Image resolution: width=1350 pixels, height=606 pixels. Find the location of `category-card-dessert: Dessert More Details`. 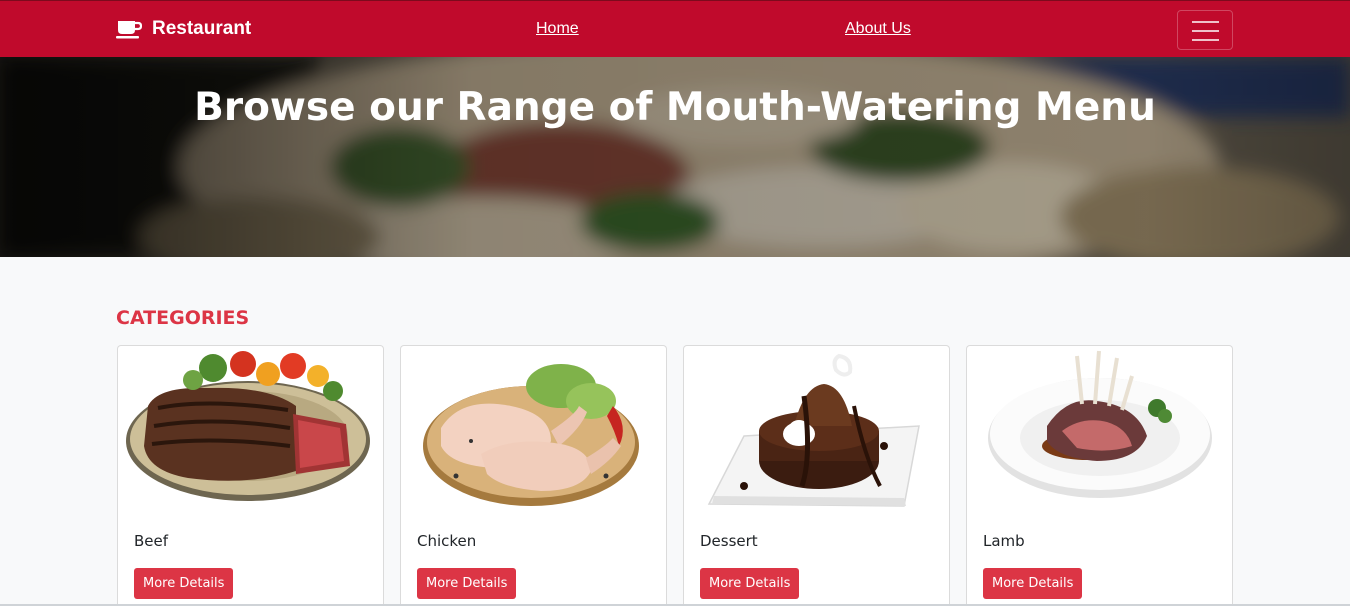

category-card-dessert: Dessert More Details is located at coordinates (816, 475).